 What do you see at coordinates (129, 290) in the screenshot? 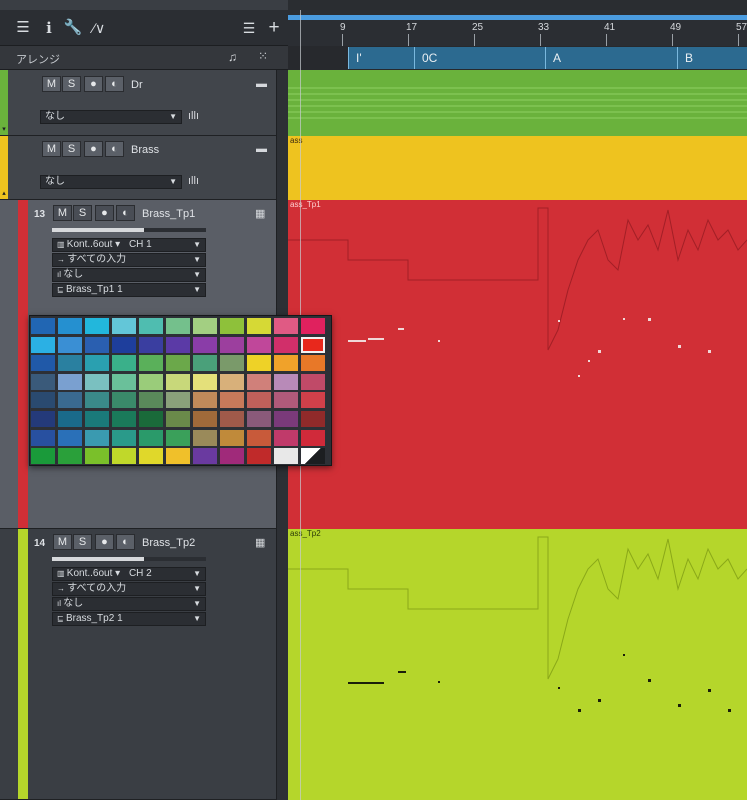
I see `output-selector: ⊑ Brass_Tp1 1 ▼` at bounding box center [129, 290].